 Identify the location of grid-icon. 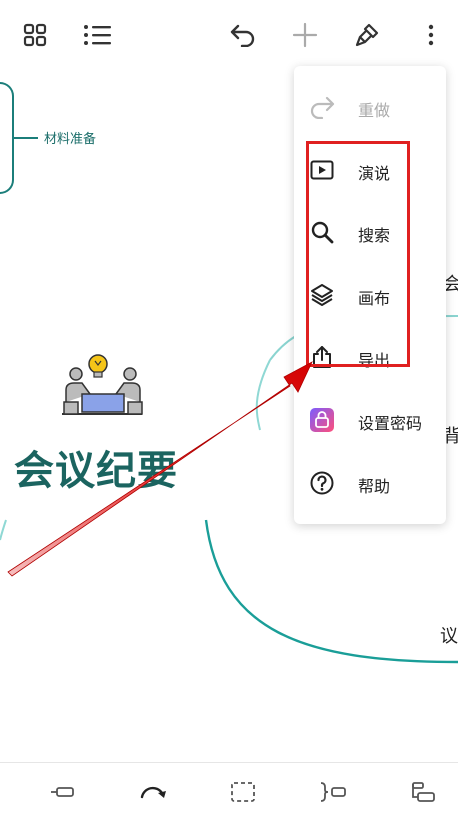
(35, 35).